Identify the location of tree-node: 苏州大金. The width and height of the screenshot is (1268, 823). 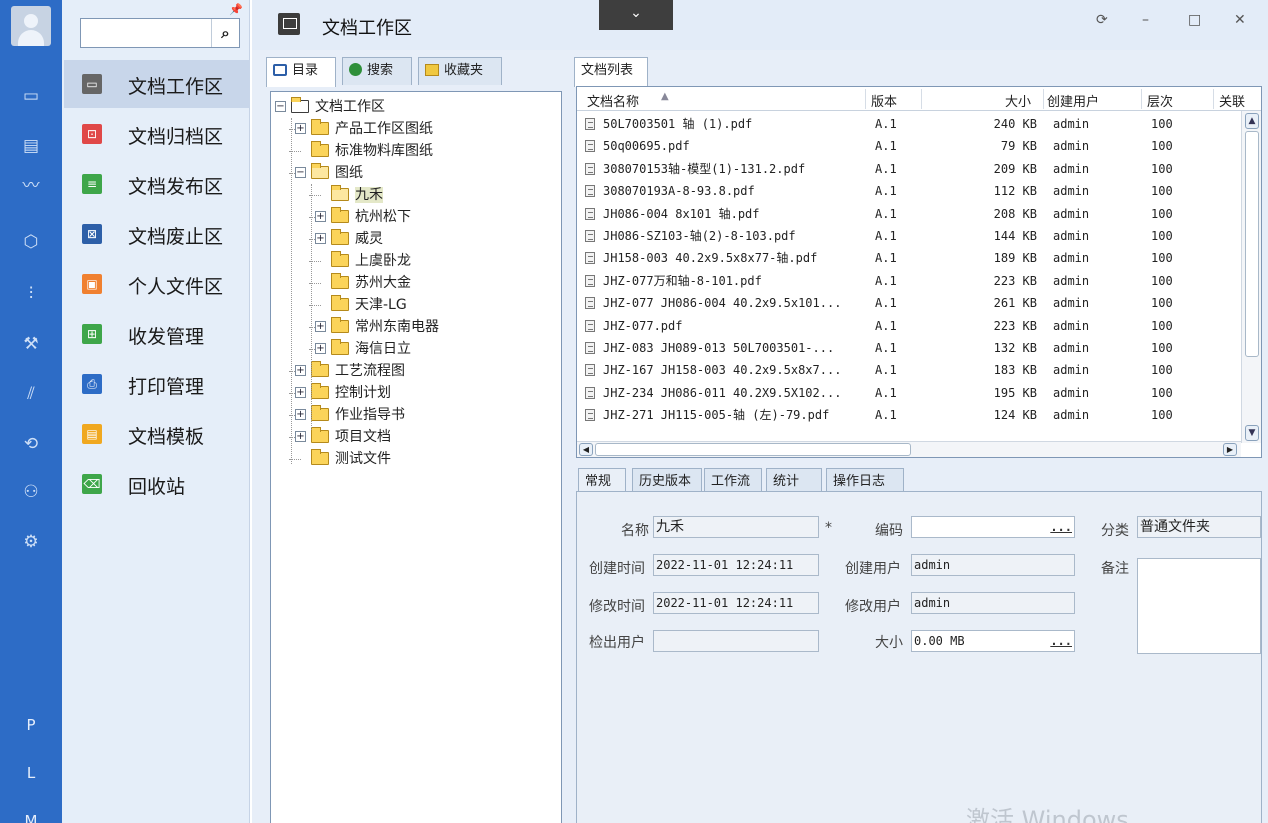
(371, 283).